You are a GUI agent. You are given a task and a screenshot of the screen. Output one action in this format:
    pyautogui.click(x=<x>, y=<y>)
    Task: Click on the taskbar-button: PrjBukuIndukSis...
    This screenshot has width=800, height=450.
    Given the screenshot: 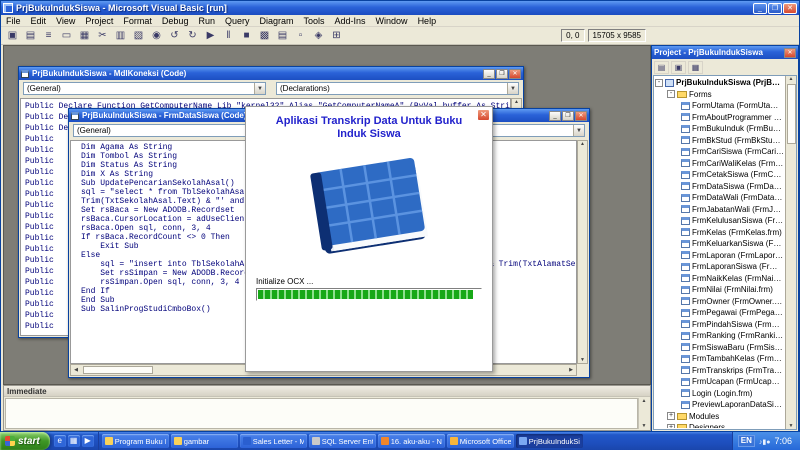 What is the action you would take?
    pyautogui.click(x=549, y=441)
    